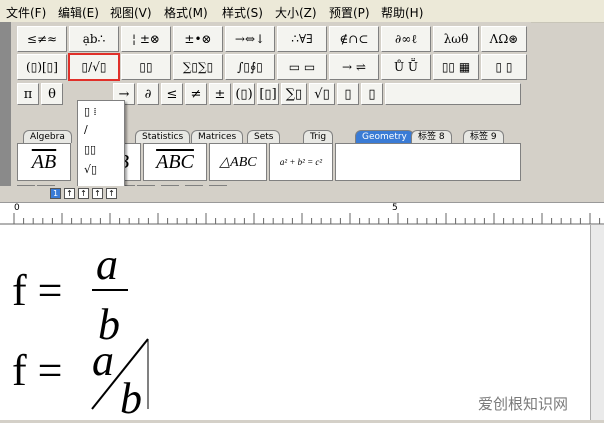 This screenshot has height=423, width=604. What do you see at coordinates (372, 94) in the screenshot?
I see `superscript-template-button: ▯` at bounding box center [372, 94].